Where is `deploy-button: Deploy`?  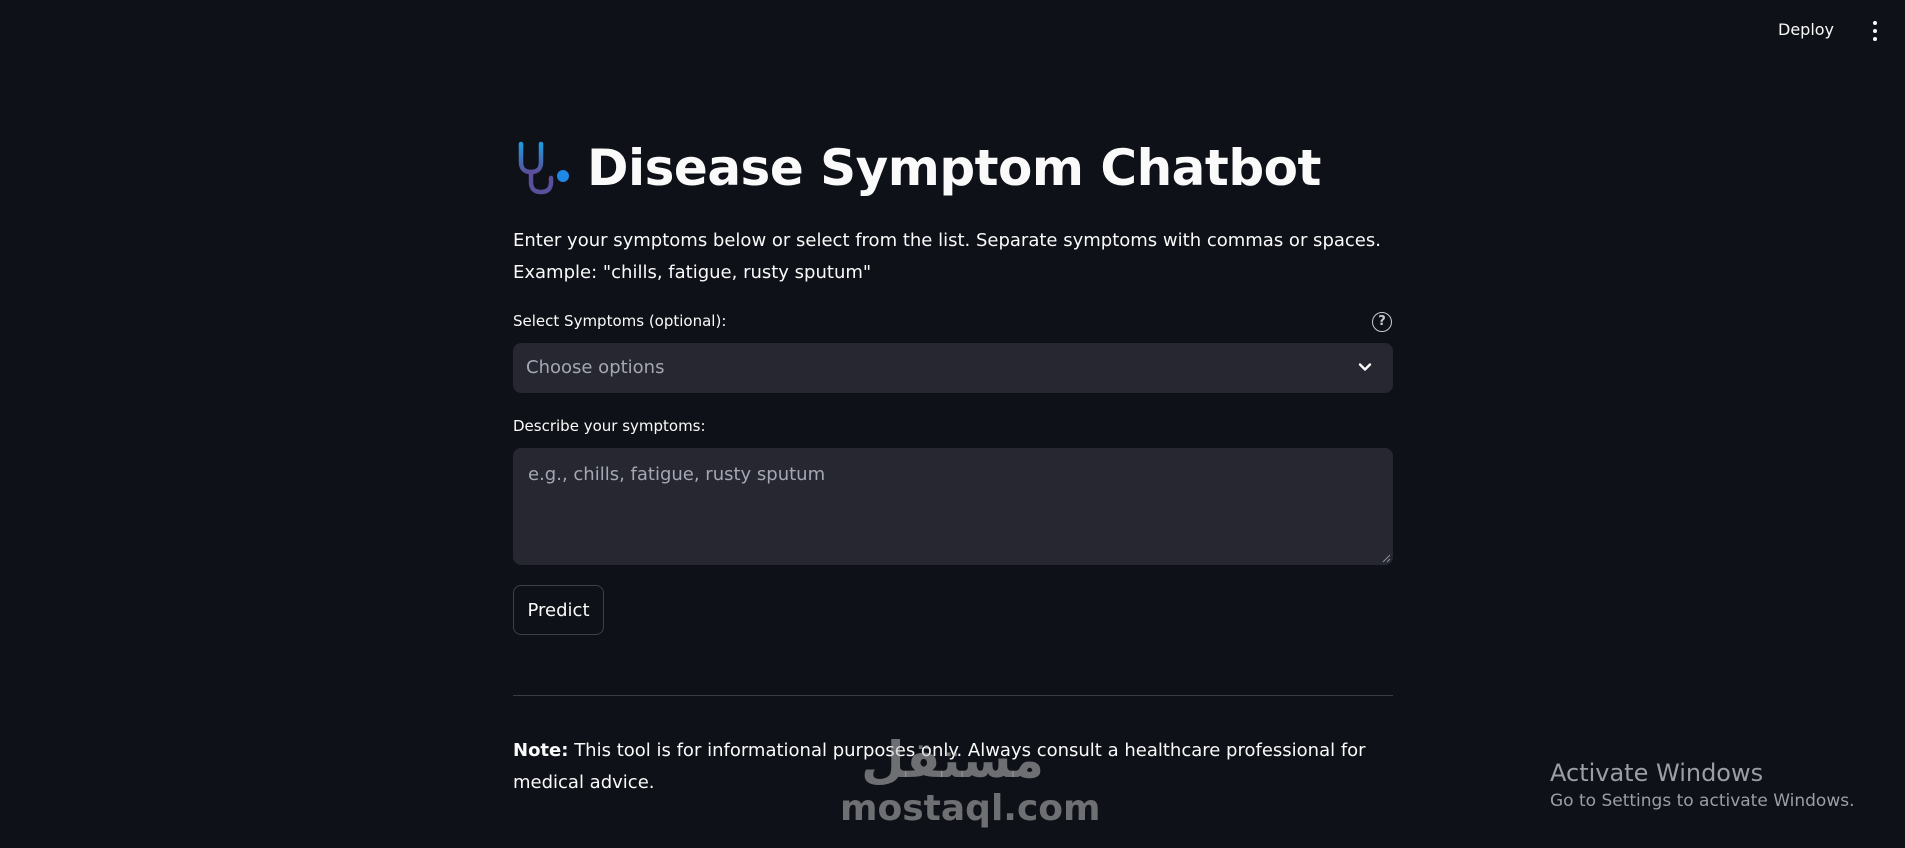 deploy-button: Deploy is located at coordinates (1806, 29).